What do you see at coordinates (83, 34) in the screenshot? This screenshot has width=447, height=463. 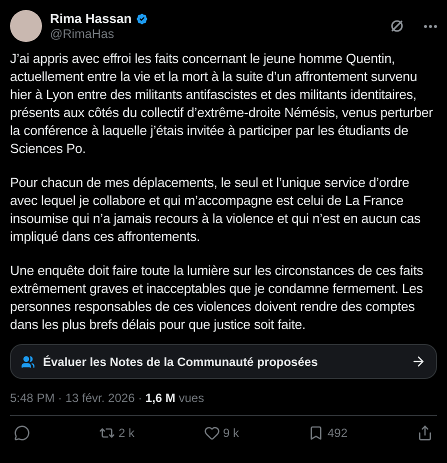 I see `author-handle: @RimaHas` at bounding box center [83, 34].